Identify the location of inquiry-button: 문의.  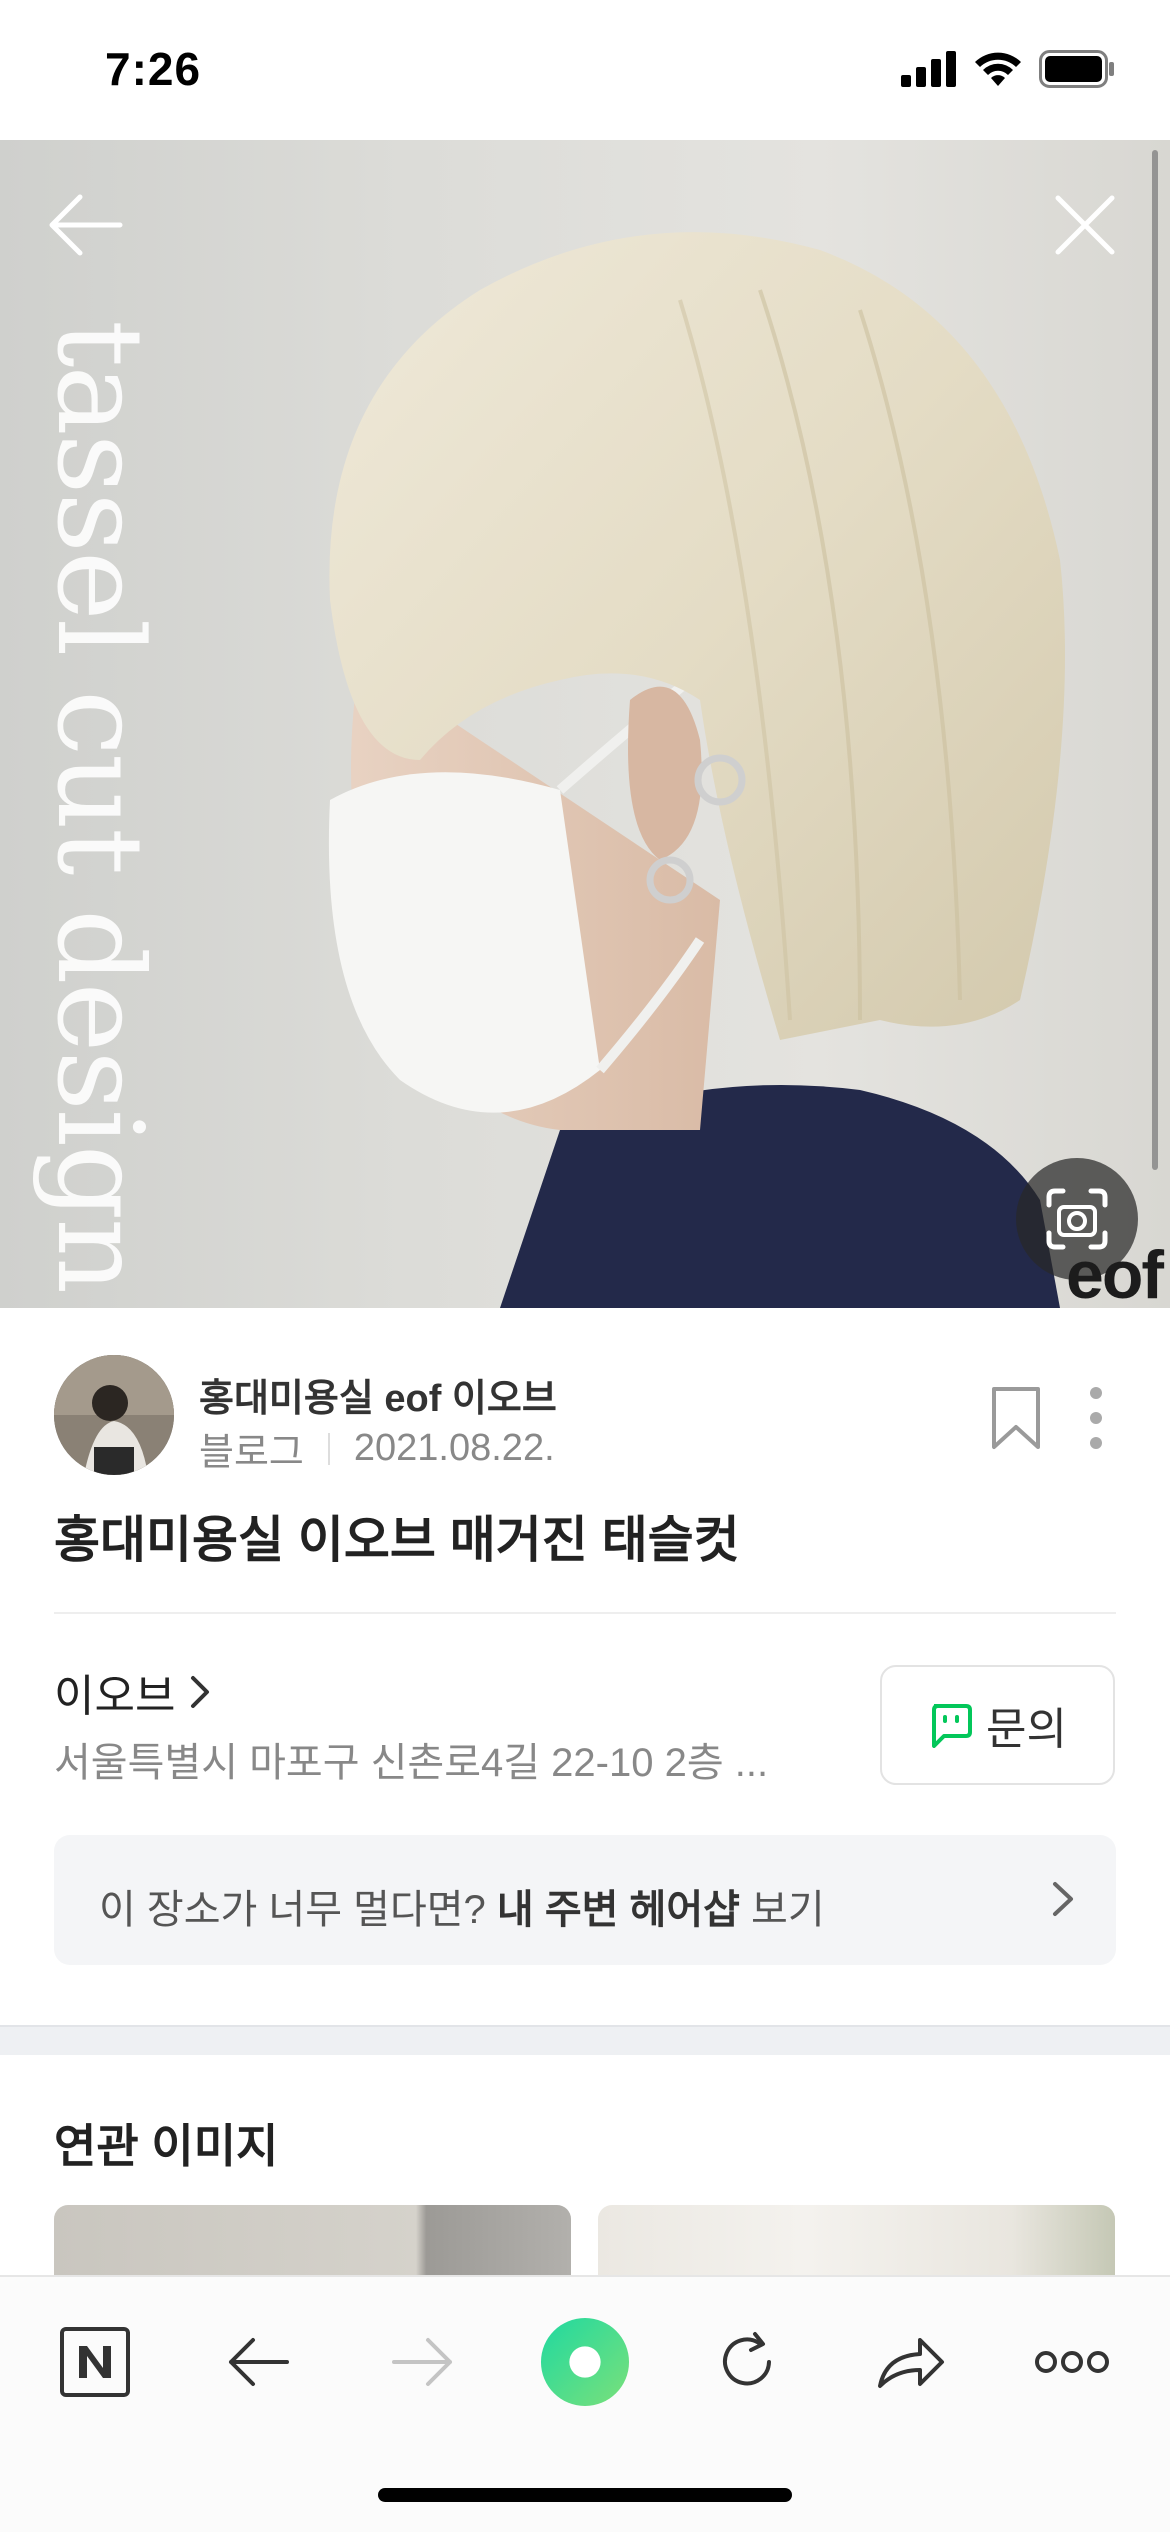
(997, 1725).